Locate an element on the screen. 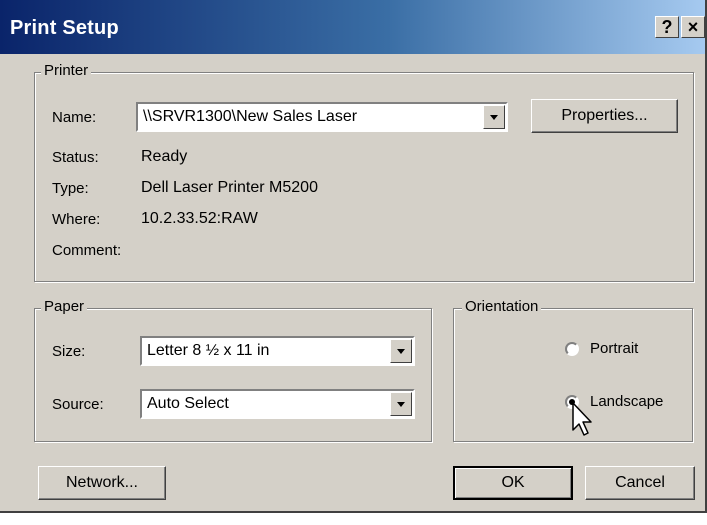  printer-group-label: Printer is located at coordinates (66, 70).